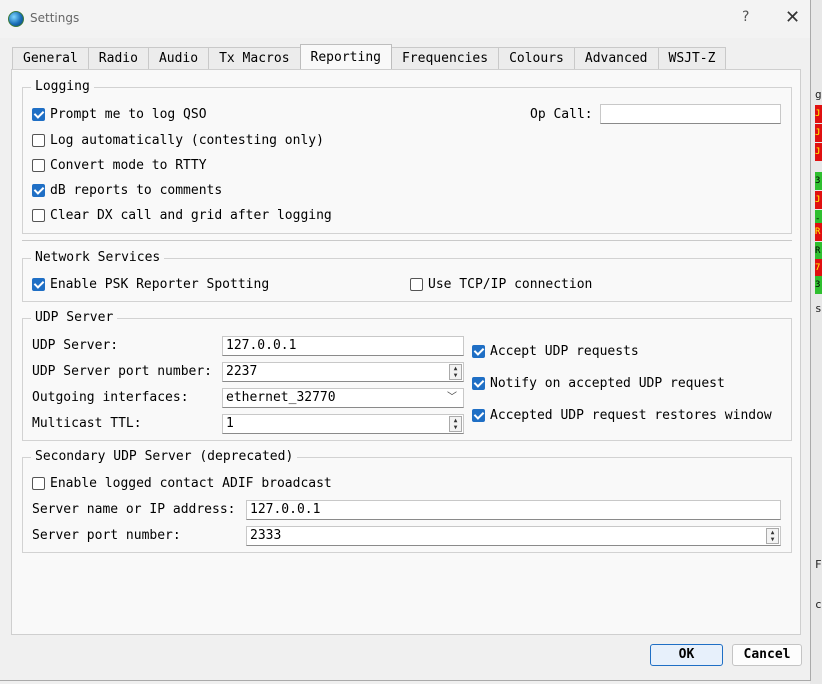 Image resolution: width=822 pixels, height=684 pixels. I want to click on tab-colours: Colours, so click(536, 58).